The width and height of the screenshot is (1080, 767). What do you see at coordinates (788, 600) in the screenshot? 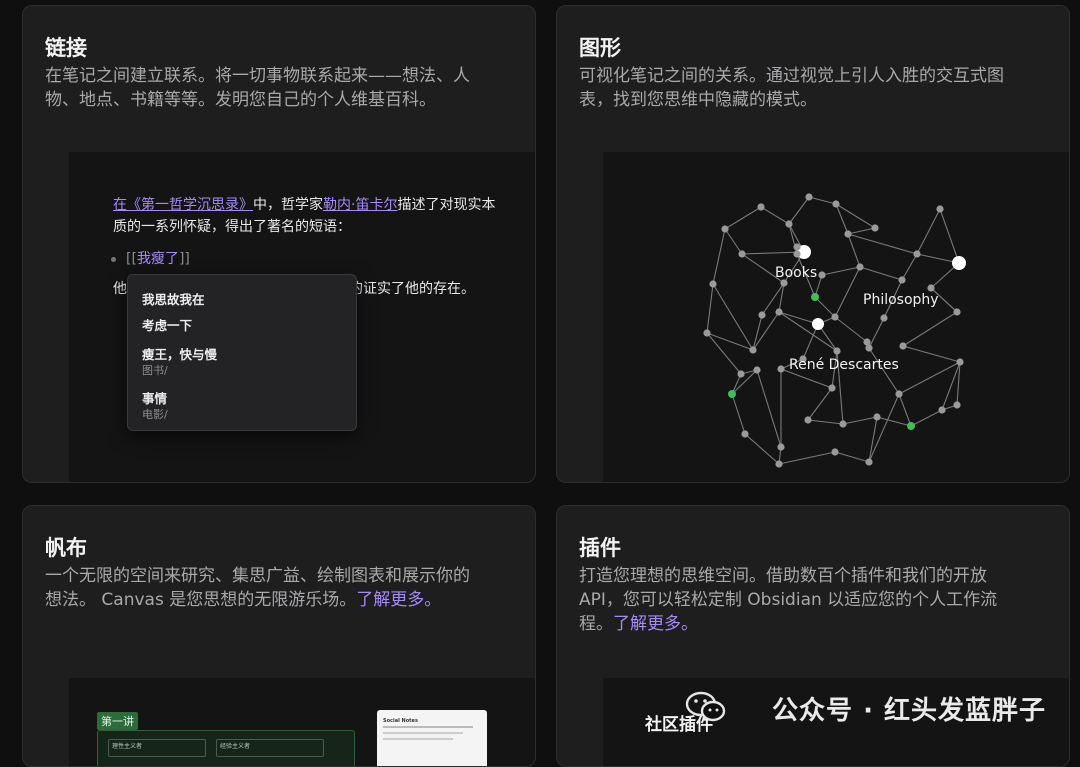
I see `plugins-desc-line2: API，您可以轻松定制 Obsidian 以适应您的个人工作流` at bounding box center [788, 600].